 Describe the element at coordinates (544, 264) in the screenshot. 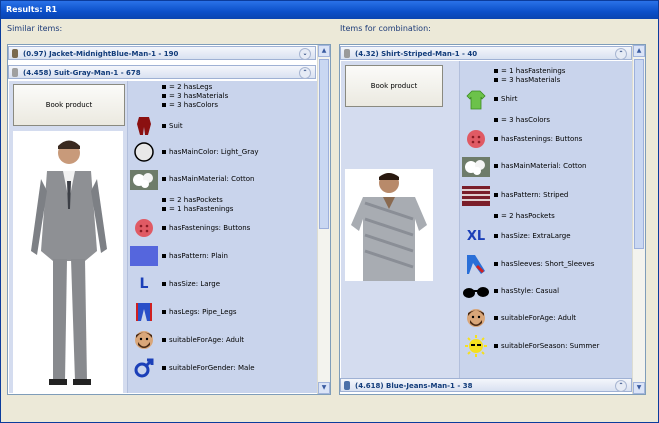

I see `attr-text: hasSleeves: Short_Sleeves` at that location.